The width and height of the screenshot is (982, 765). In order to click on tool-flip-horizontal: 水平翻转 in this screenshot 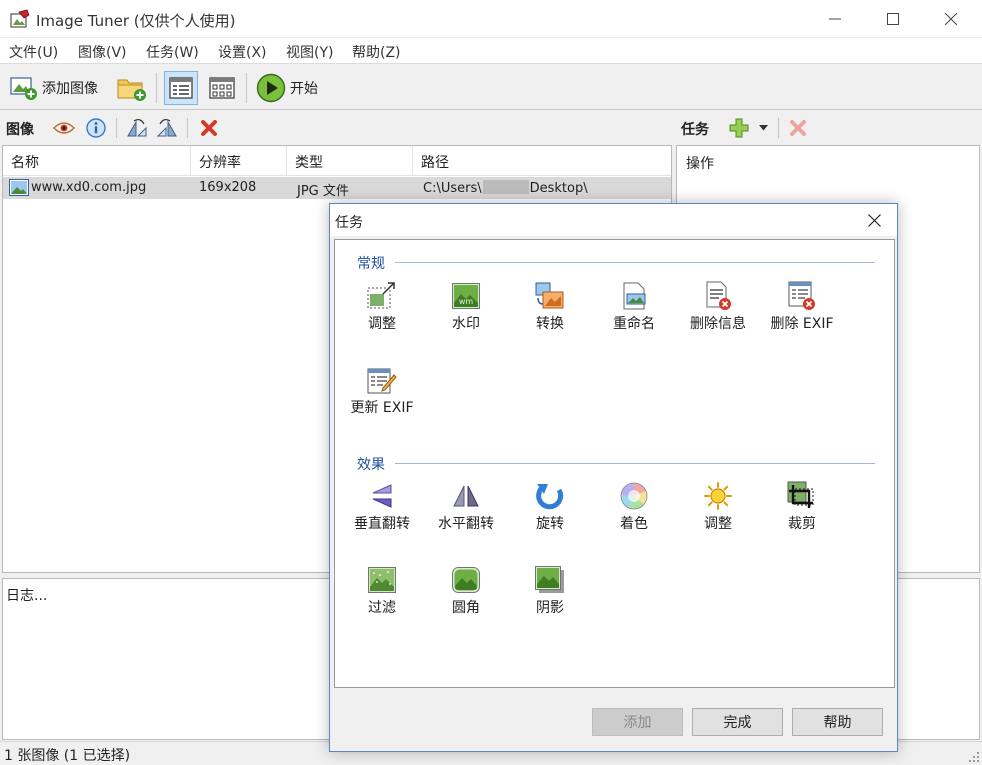, I will do `click(466, 513)`.